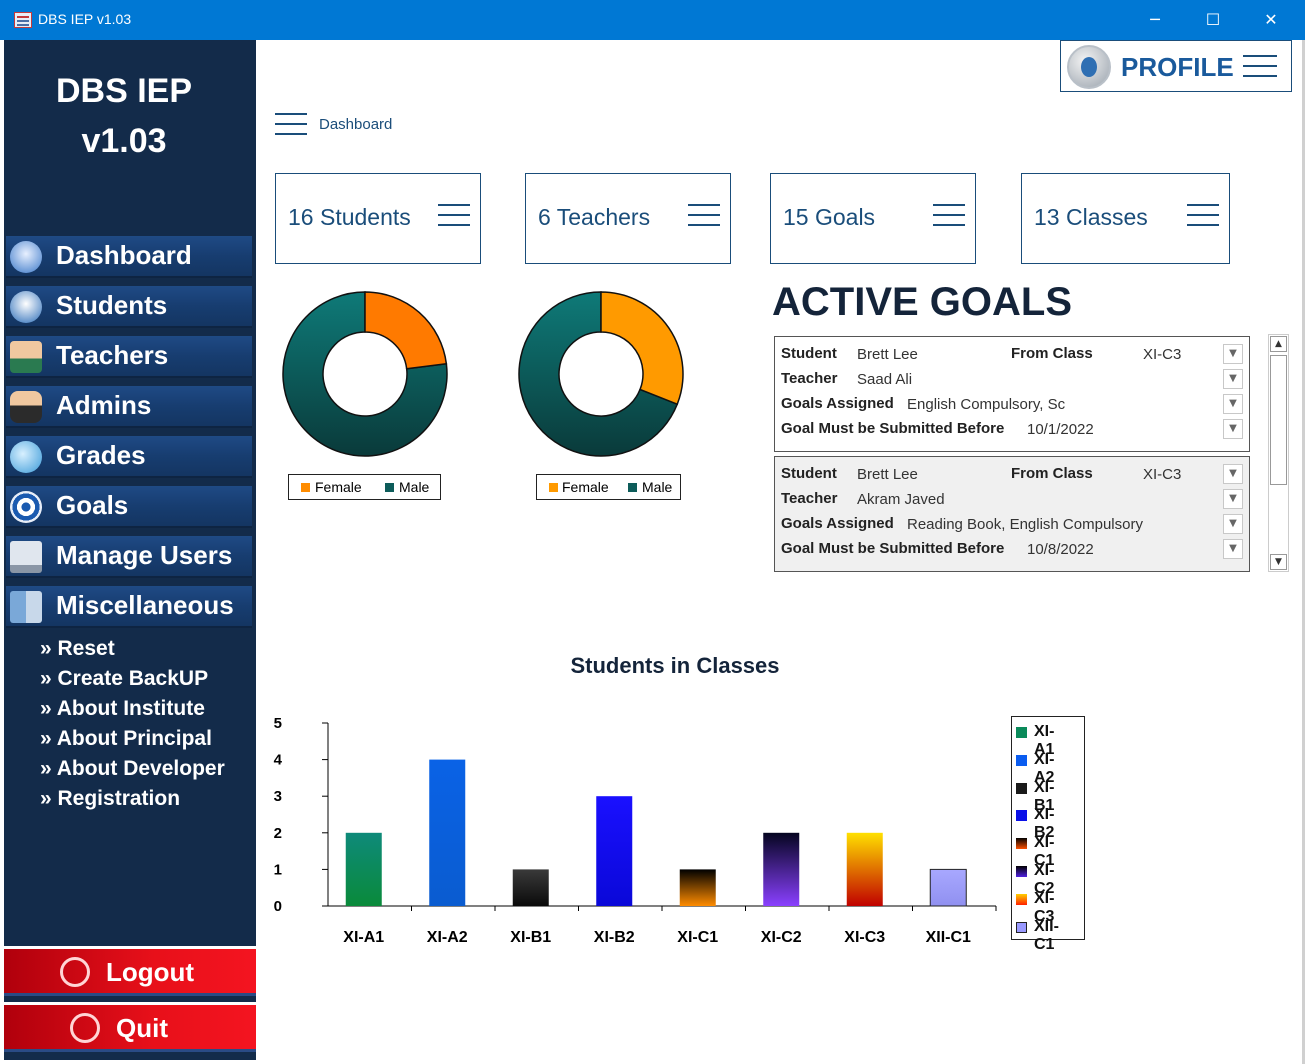 Image resolution: width=1305 pixels, height=1064 pixels. Describe the element at coordinates (130, 1027) in the screenshot. I see `quit-button: Quit` at that location.